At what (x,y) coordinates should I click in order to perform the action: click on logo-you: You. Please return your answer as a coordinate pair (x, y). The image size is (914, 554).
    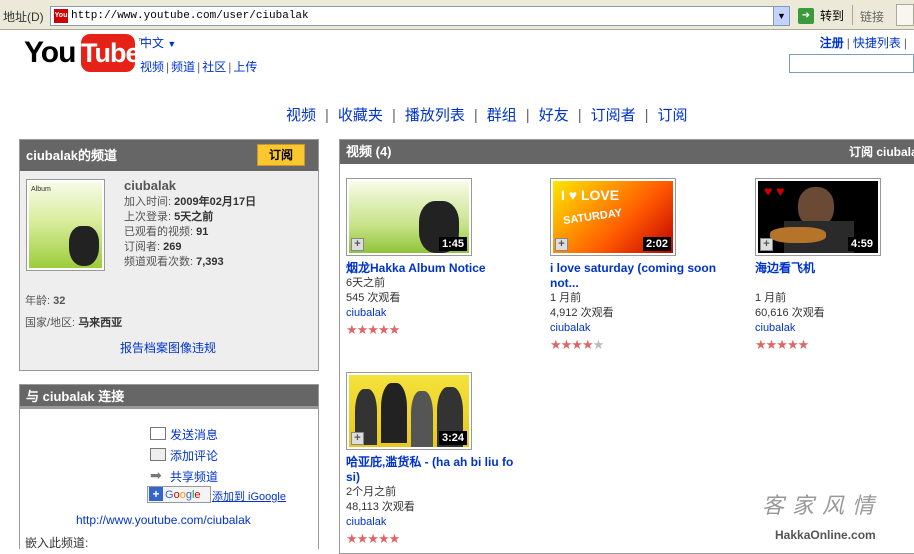
    Looking at the image, I should click on (50, 52).